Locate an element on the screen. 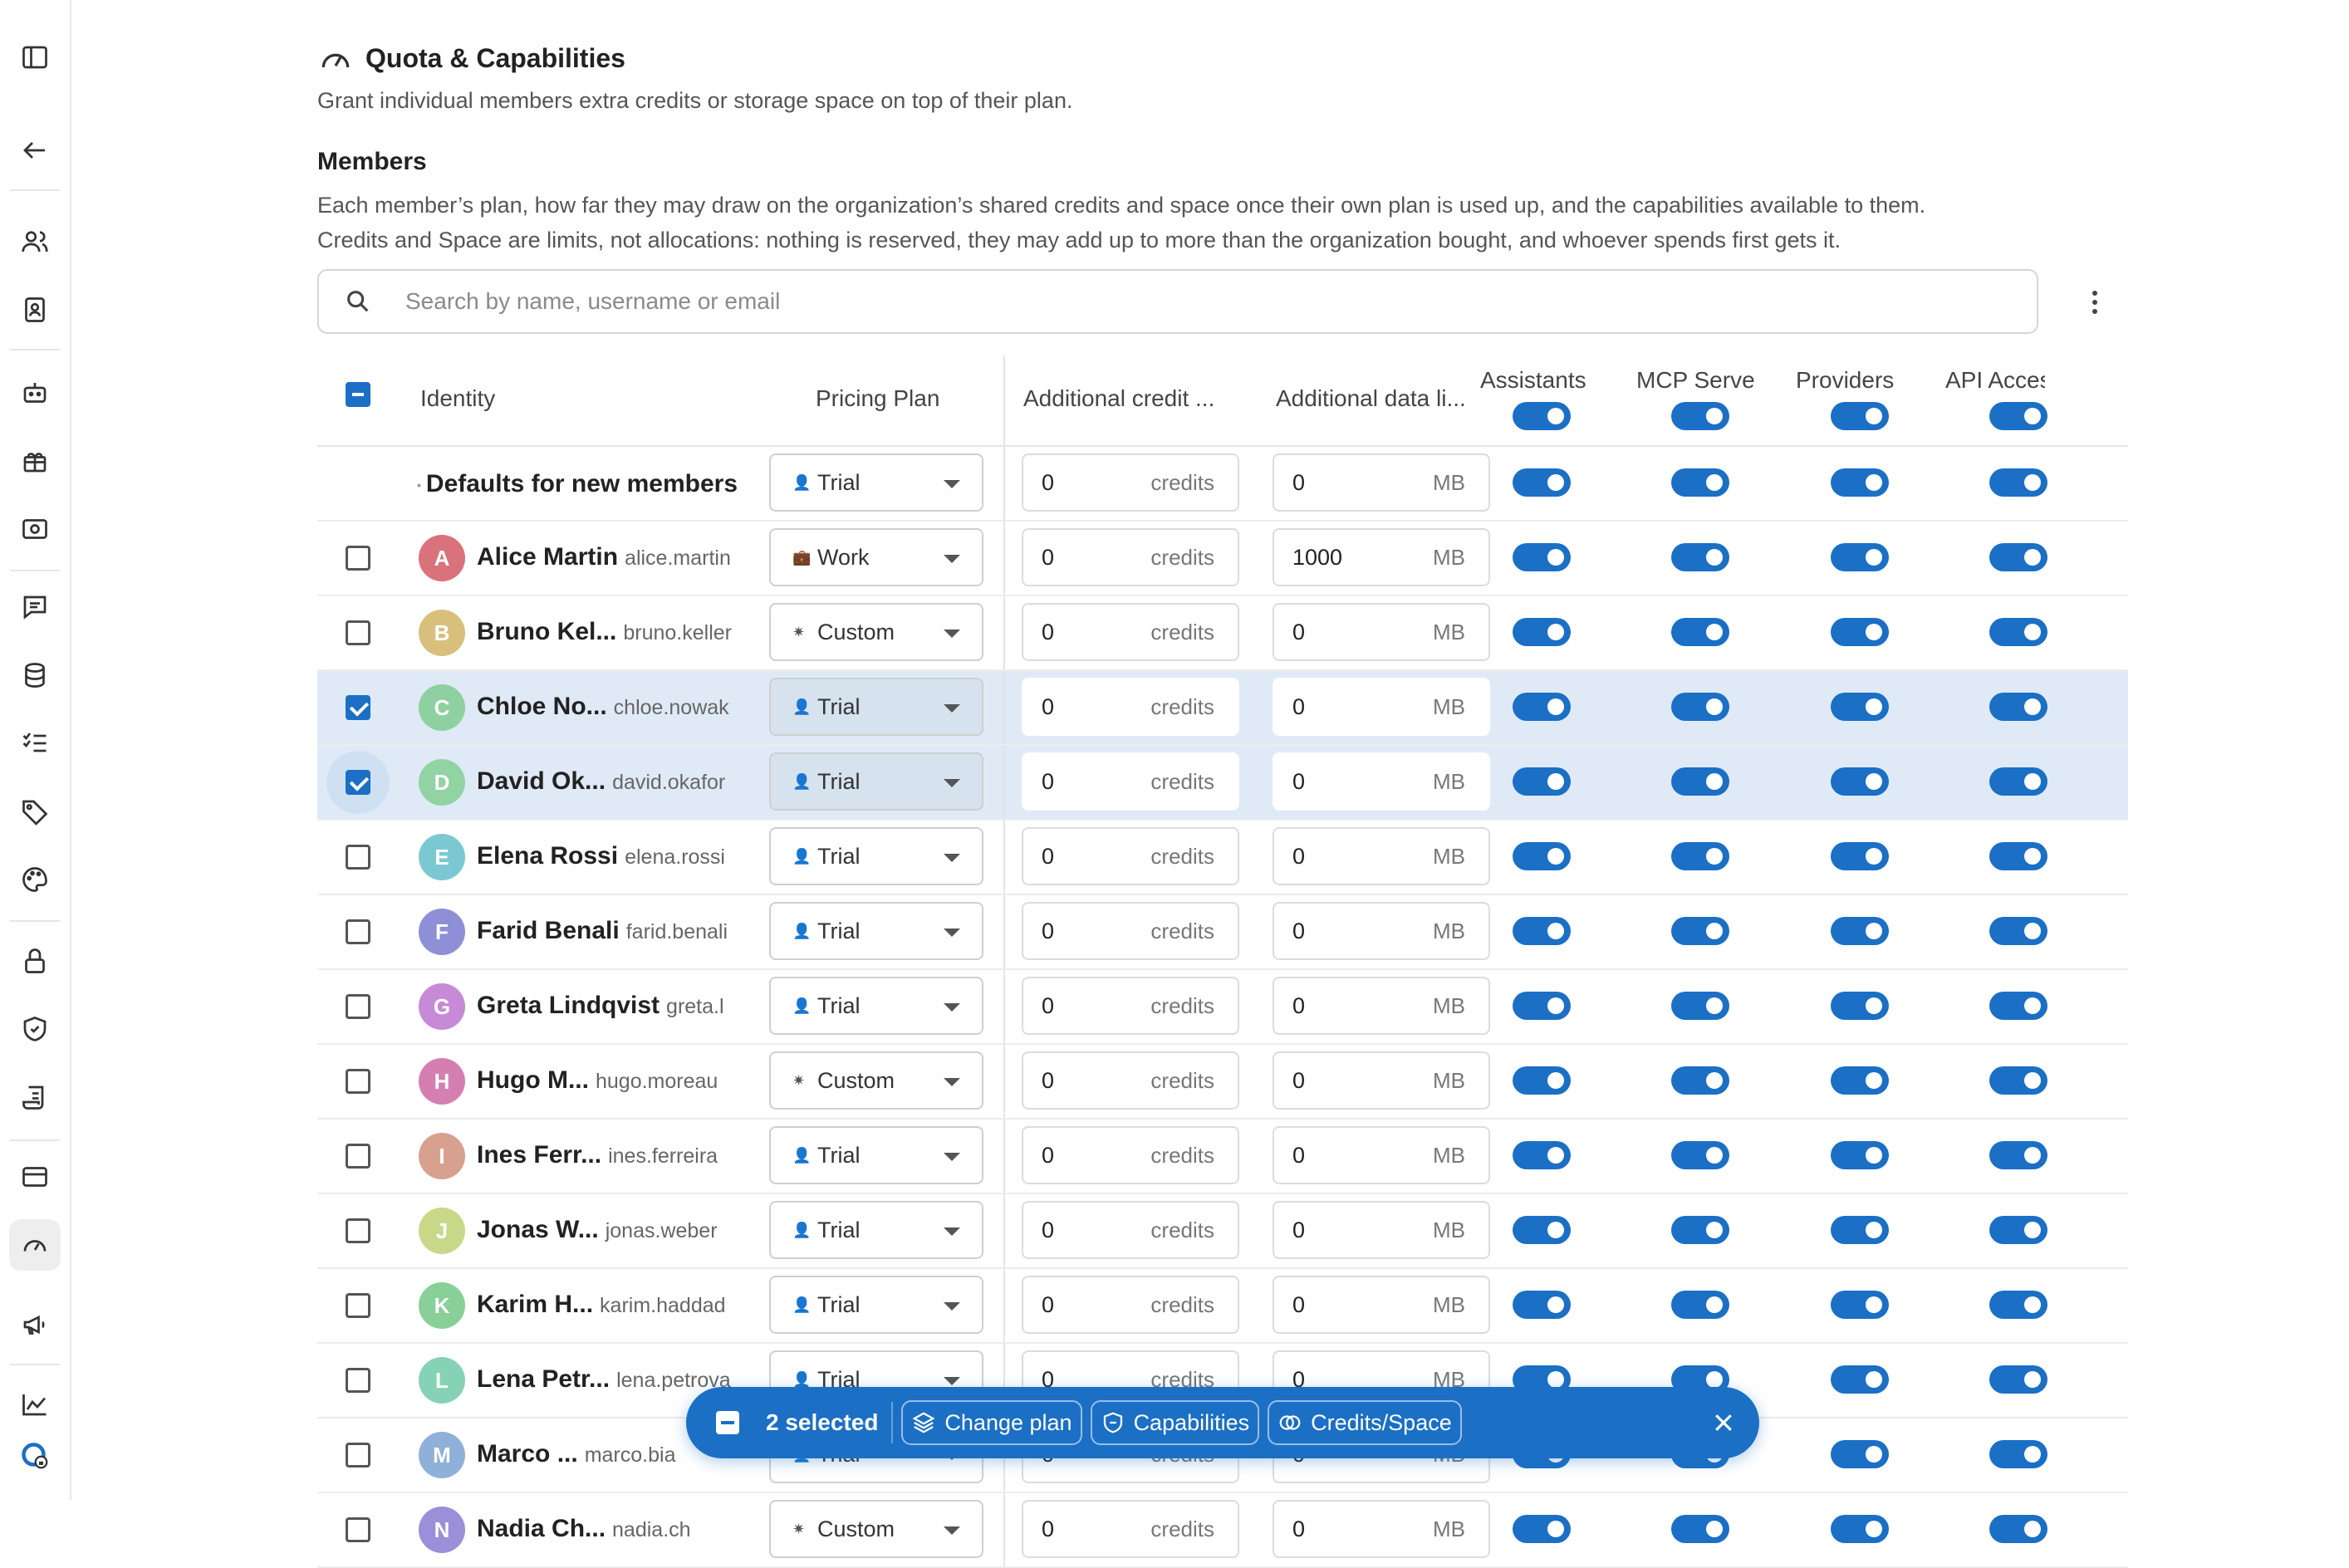 This screenshot has height=1568, width=2349. tag-icon is located at coordinates (35, 811).